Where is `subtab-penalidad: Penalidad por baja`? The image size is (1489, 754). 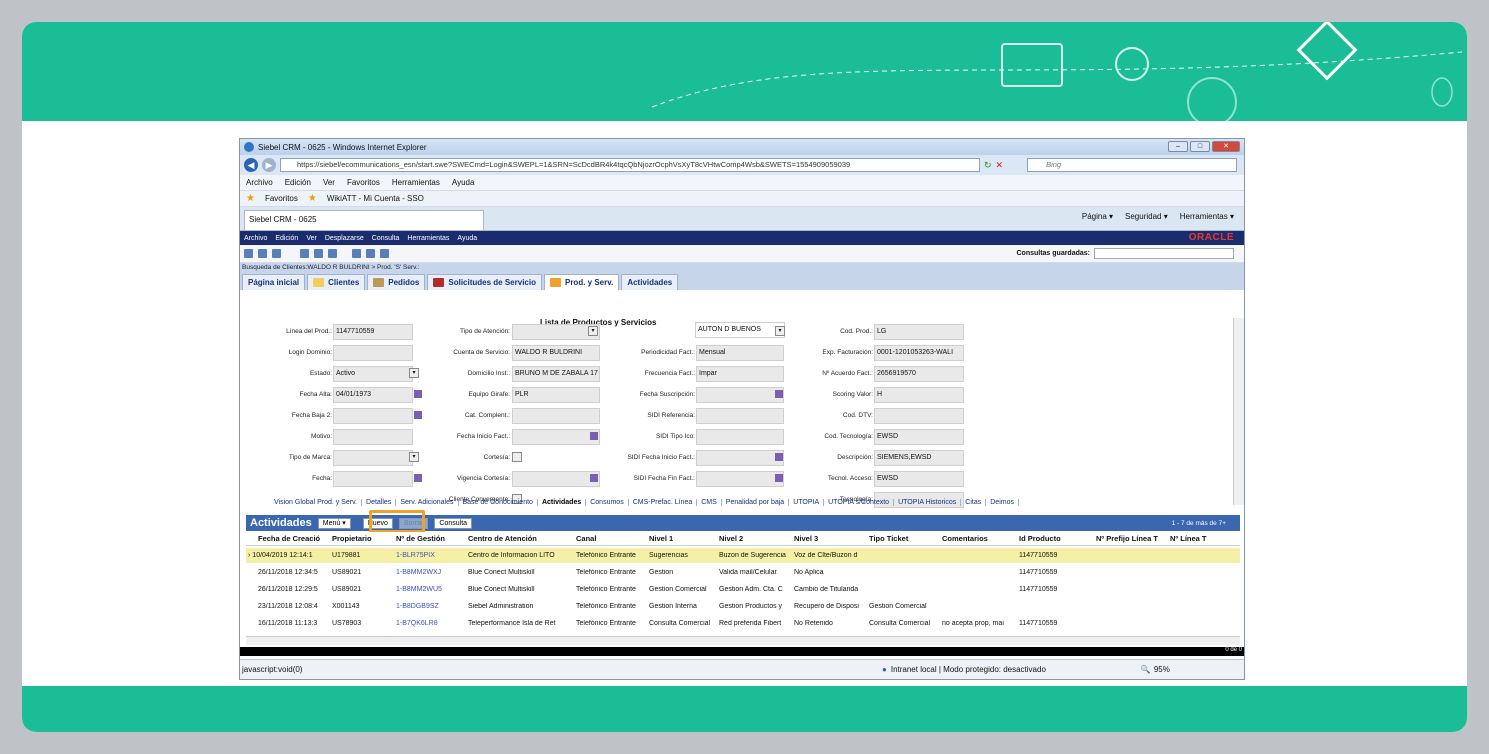 subtab-penalidad: Penalidad por baja is located at coordinates (756, 502).